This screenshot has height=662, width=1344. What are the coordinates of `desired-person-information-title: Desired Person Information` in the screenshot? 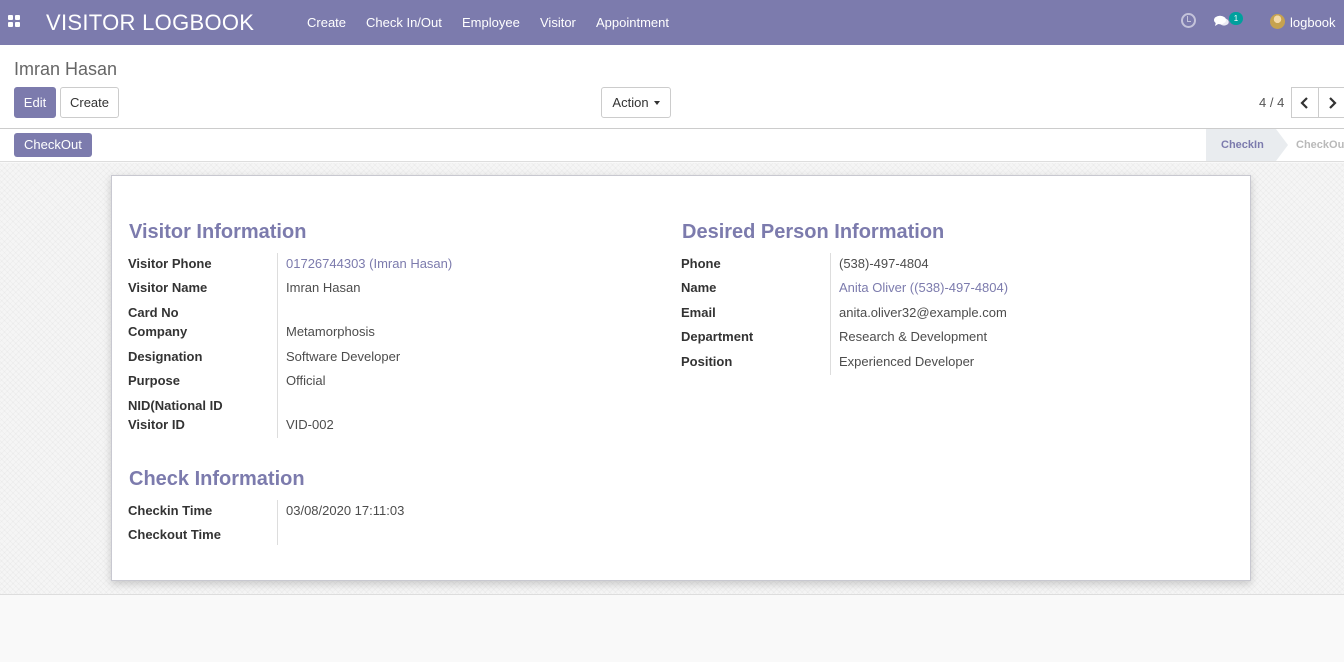 It's located at (813, 232).